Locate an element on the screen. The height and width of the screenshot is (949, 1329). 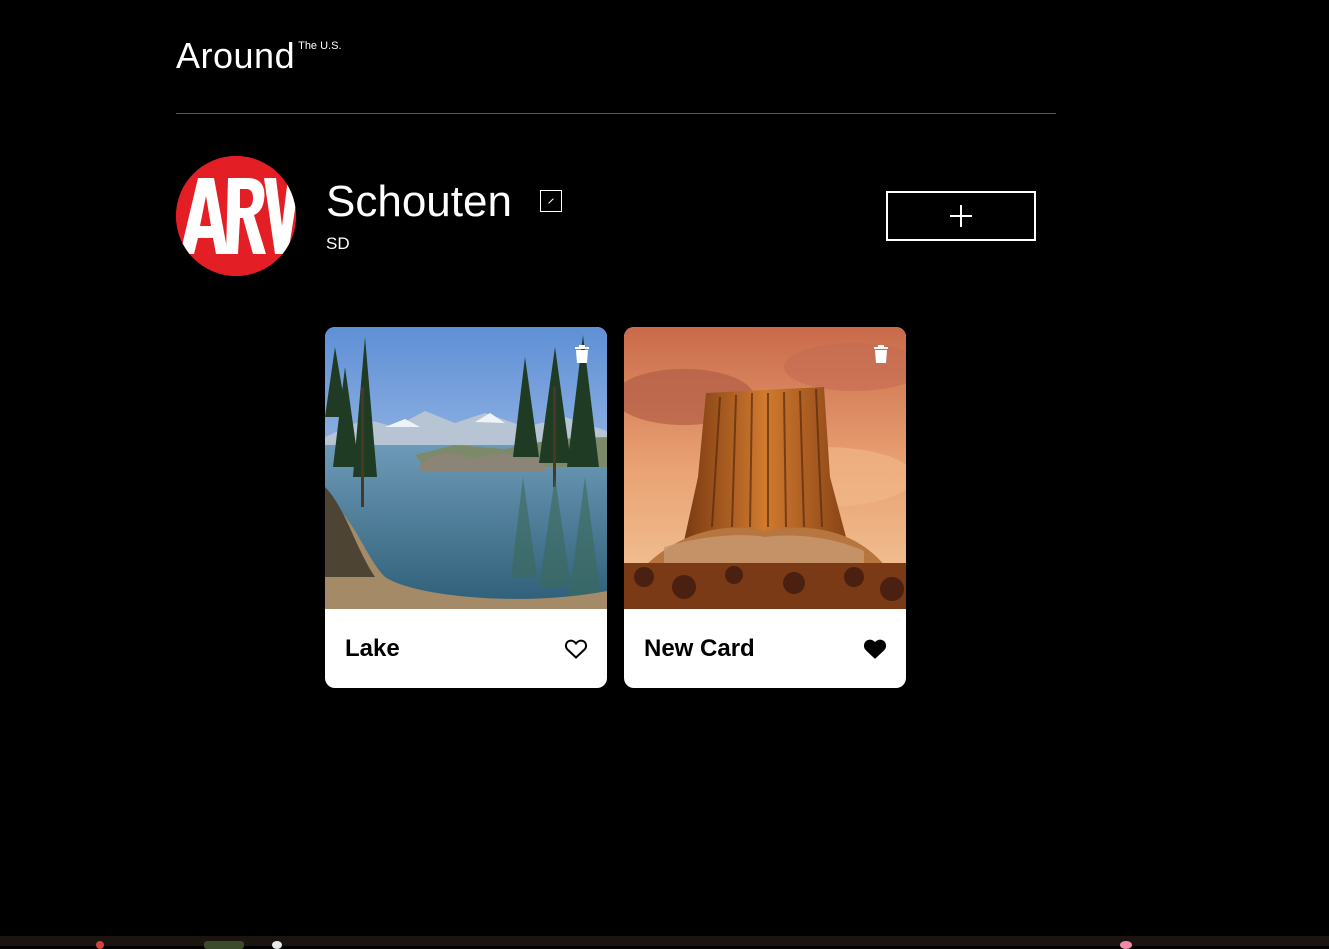
site-logo: Around The U.S. is located at coordinates (259, 56).